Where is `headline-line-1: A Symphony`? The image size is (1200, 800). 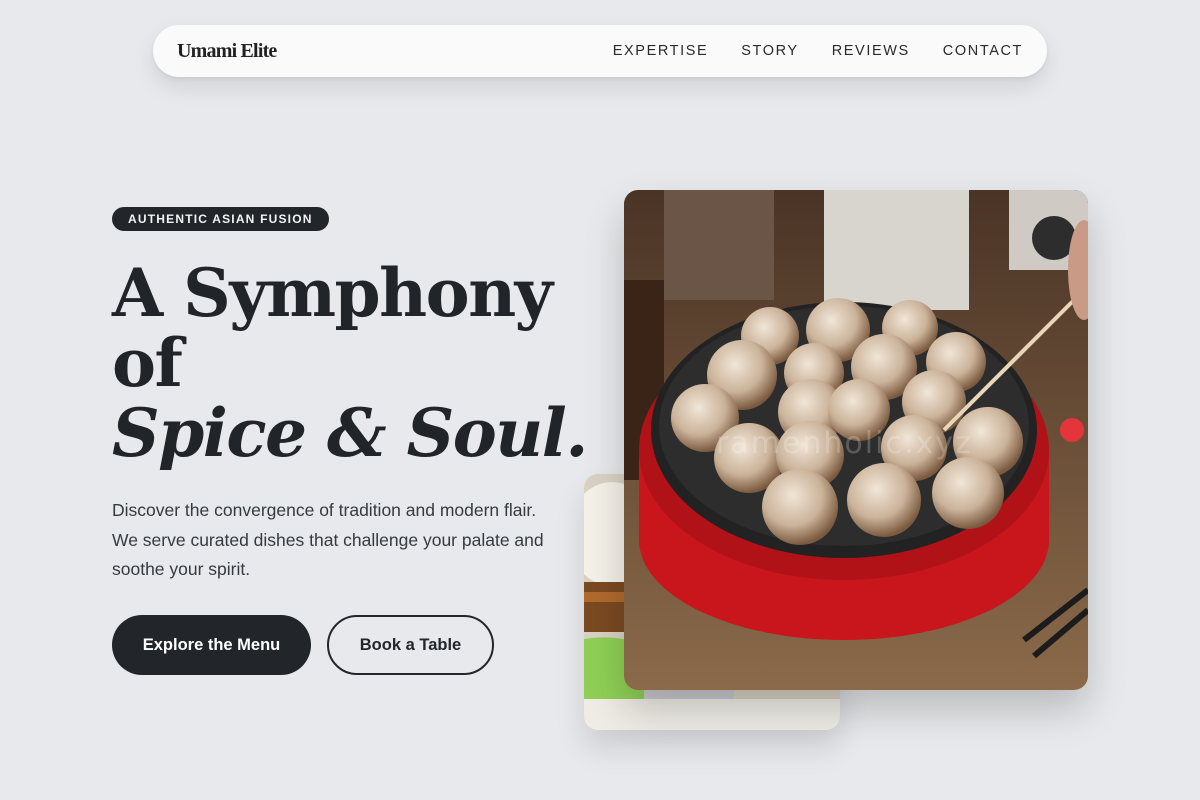
headline-line-1: A Symphony is located at coordinates (332, 293).